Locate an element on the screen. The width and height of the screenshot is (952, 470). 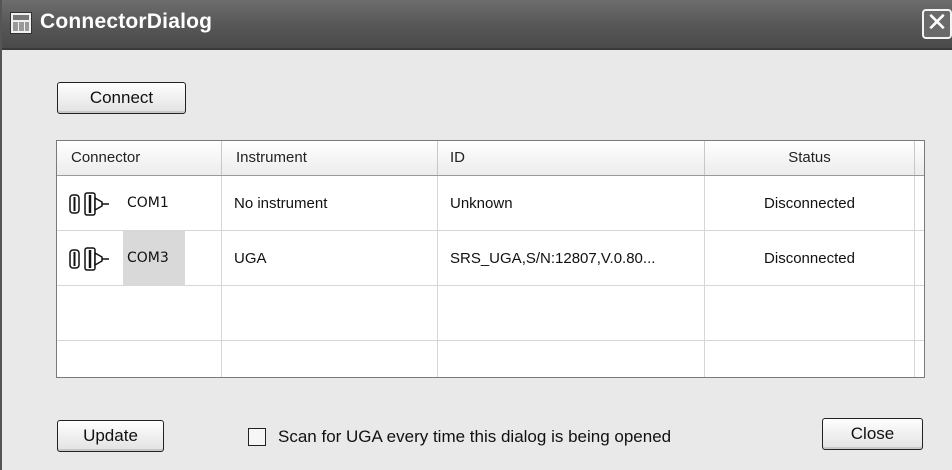
connector-cell: COM3 is located at coordinates (139, 258).